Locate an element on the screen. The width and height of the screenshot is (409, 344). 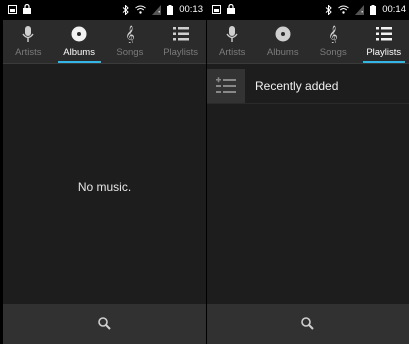
playlist-thumbnail is located at coordinates (226, 86).